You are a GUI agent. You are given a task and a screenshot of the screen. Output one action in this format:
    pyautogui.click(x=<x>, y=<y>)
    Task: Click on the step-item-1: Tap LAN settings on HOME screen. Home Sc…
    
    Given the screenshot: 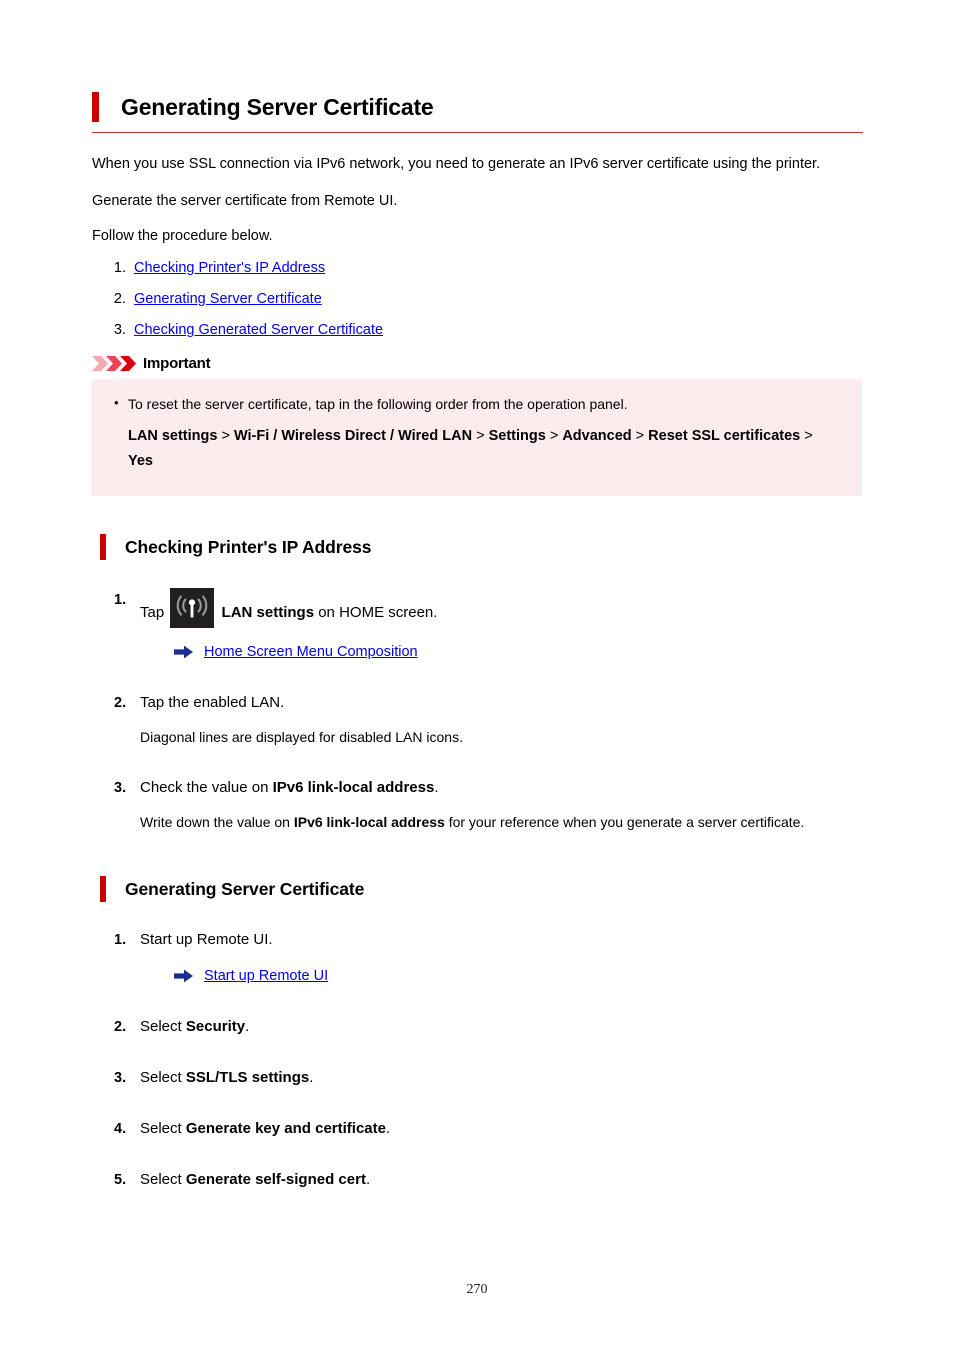 What is the action you would take?
    pyautogui.click(x=489, y=626)
    